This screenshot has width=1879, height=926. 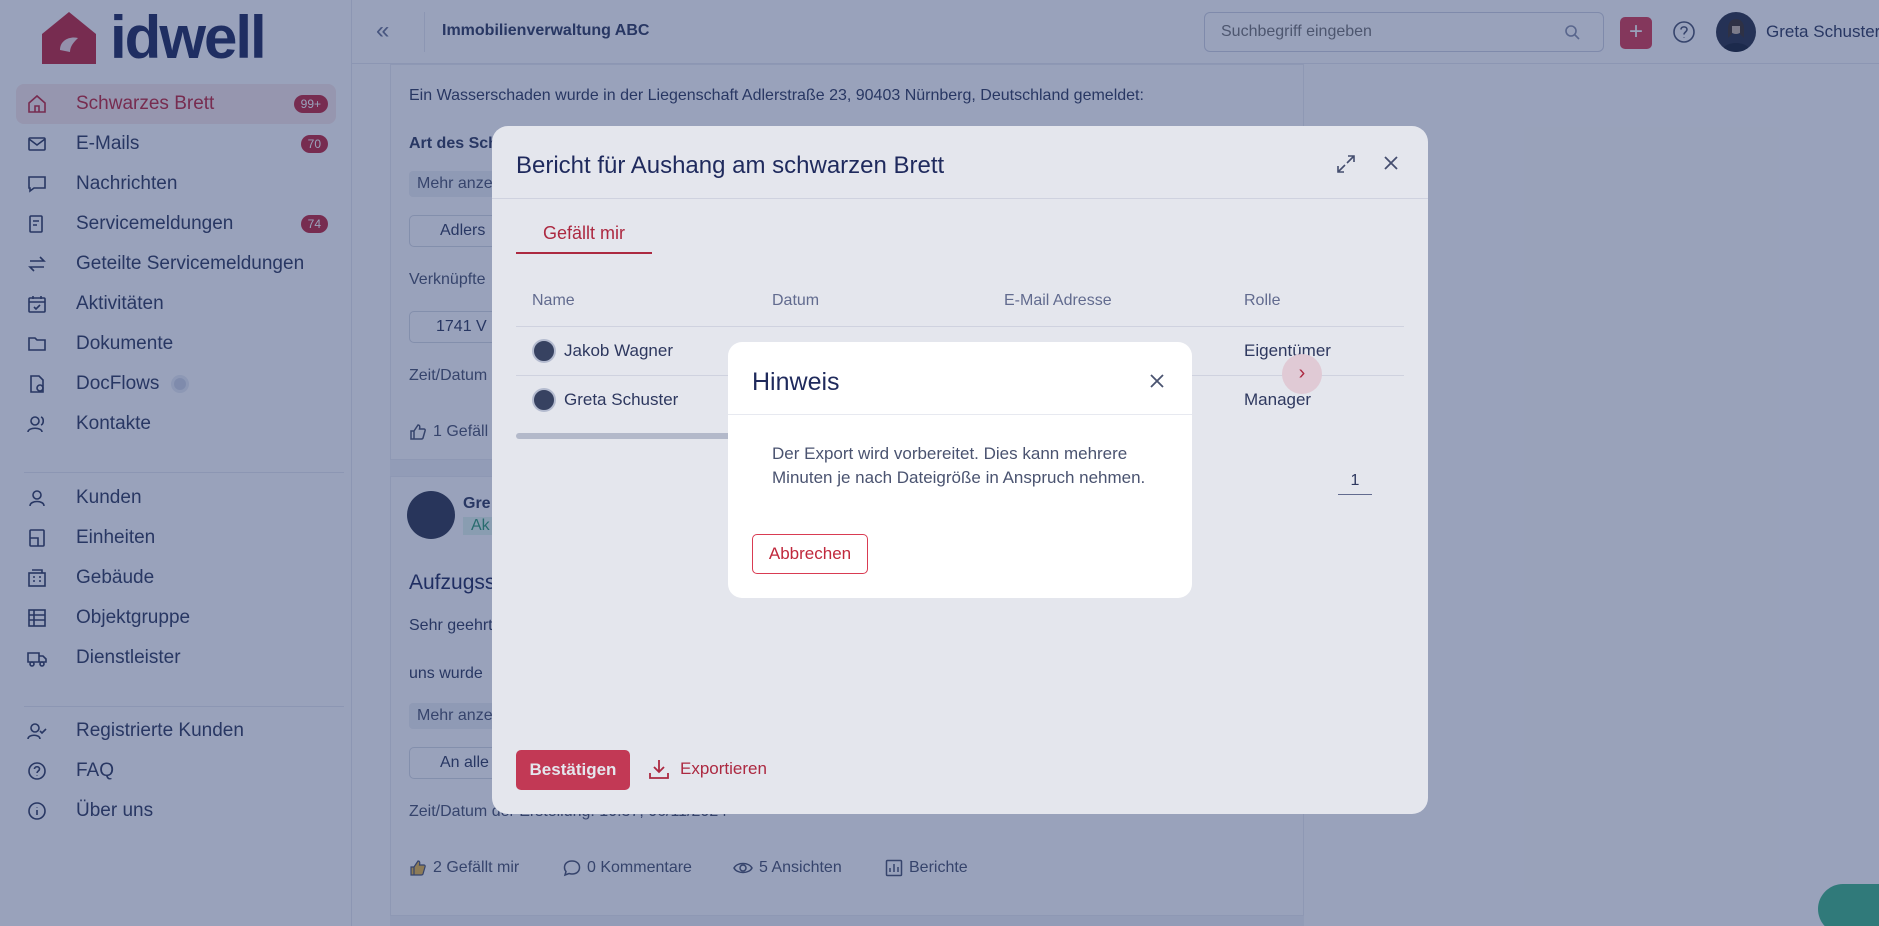 What do you see at coordinates (1157, 381) in the screenshot?
I see `close-icon` at bounding box center [1157, 381].